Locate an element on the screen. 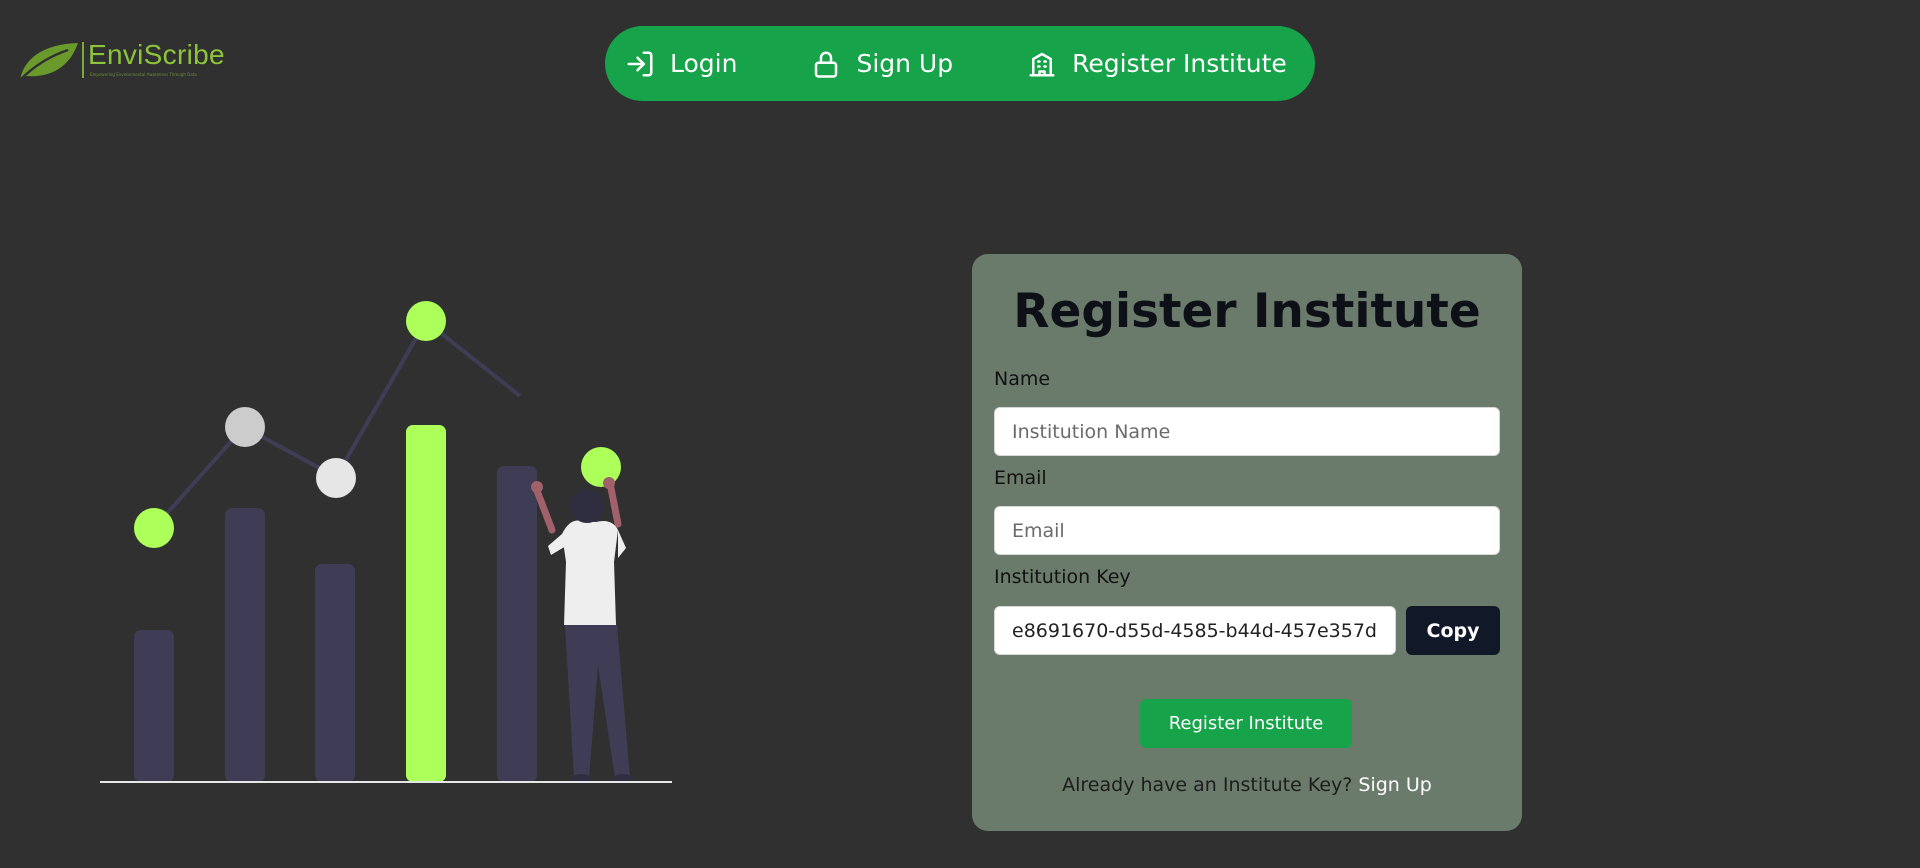 The height and width of the screenshot is (868, 1920). building-icon is located at coordinates (1042, 64).